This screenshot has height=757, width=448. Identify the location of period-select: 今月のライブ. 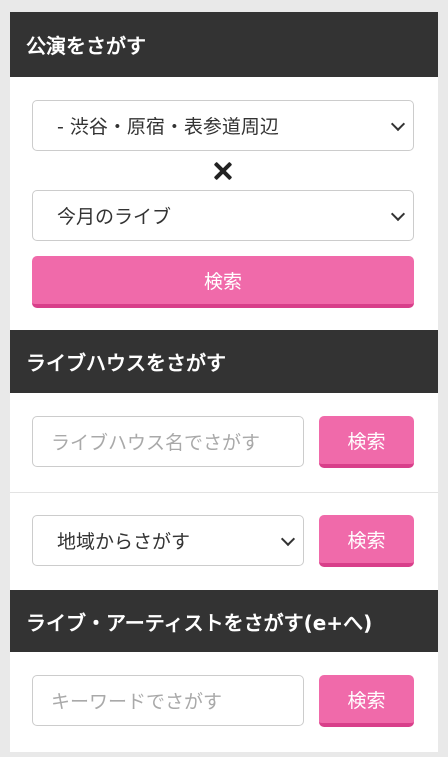
(223, 215).